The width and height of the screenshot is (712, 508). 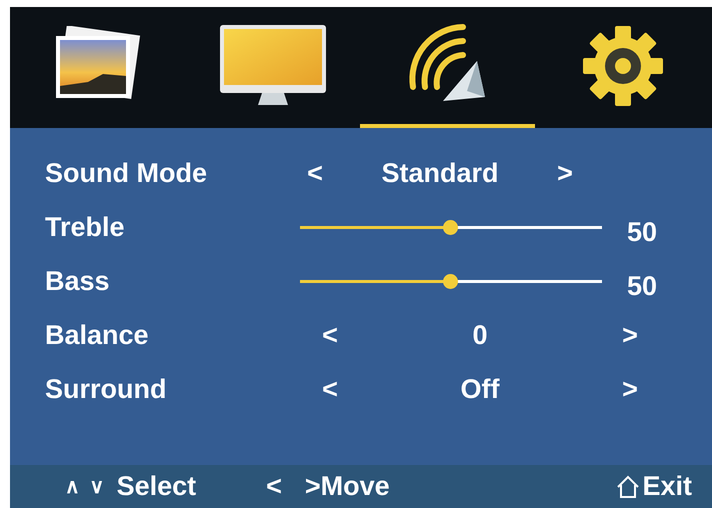 I want to click on home-icon, so click(x=628, y=486).